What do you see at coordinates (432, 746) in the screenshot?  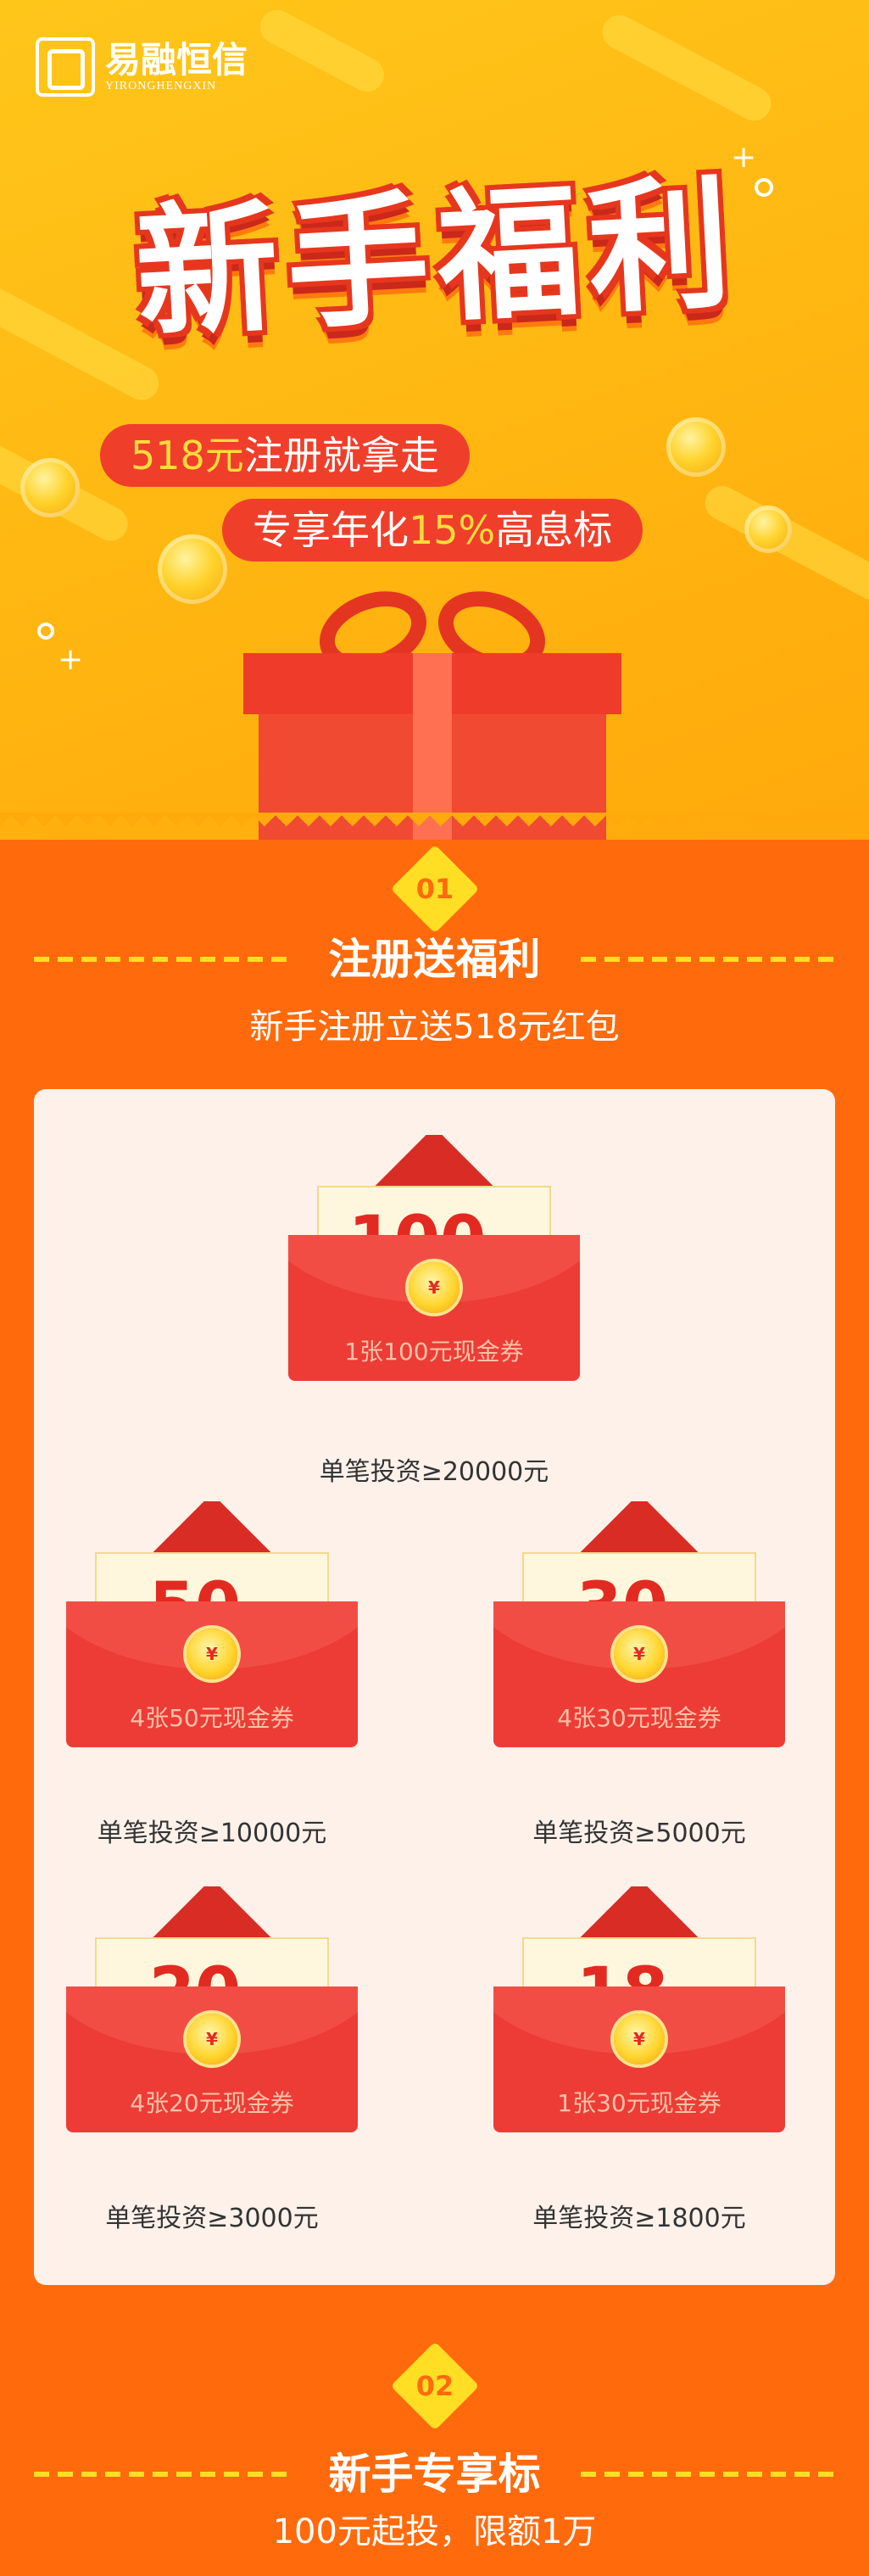 I see `gift-ribbon` at bounding box center [432, 746].